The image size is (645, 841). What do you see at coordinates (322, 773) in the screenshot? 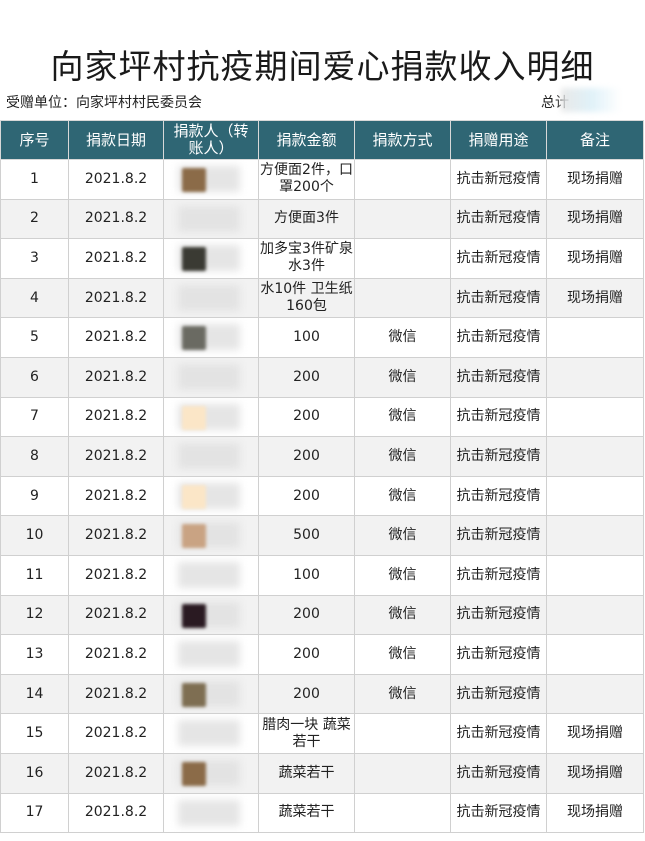
I see `table-row: 16 2021.8.2 蔬菜若干 抗击新冠疫情 现场捐赠` at bounding box center [322, 773].